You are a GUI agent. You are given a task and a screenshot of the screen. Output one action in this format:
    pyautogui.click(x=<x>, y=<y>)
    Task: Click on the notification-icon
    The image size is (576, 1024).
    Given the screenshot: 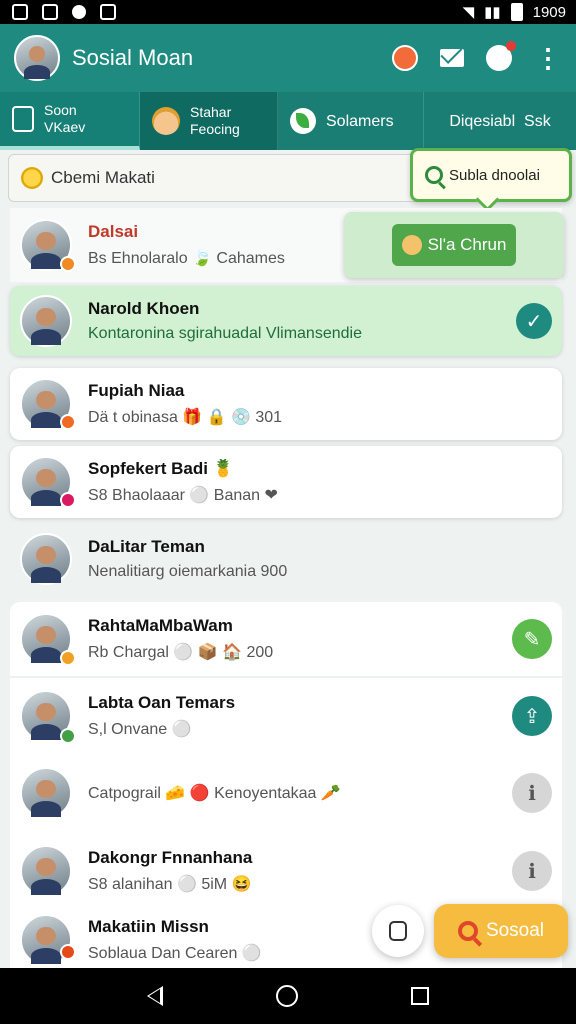 What is the action you would take?
    pyautogui.click(x=405, y=58)
    